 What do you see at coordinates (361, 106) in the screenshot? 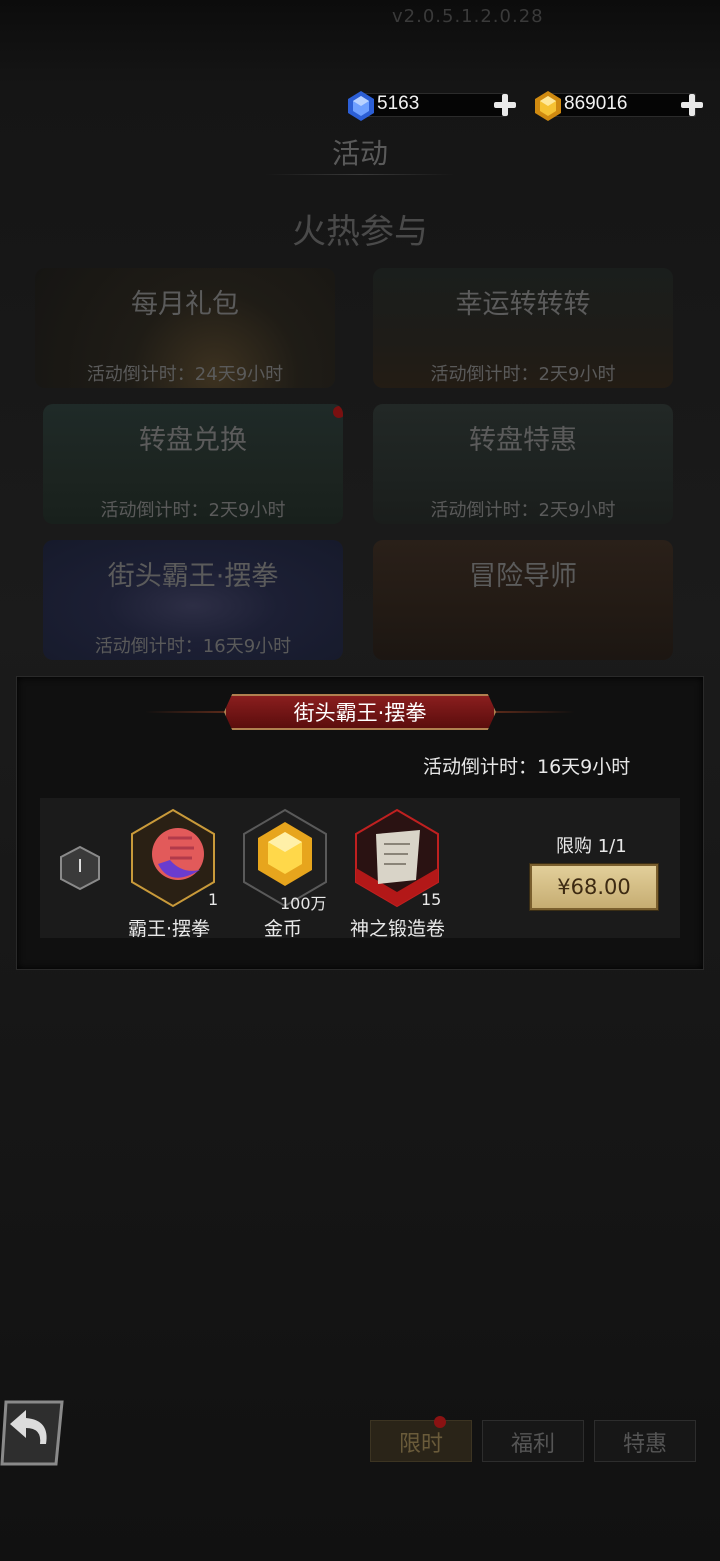
I see `blue-gem-icon` at bounding box center [361, 106].